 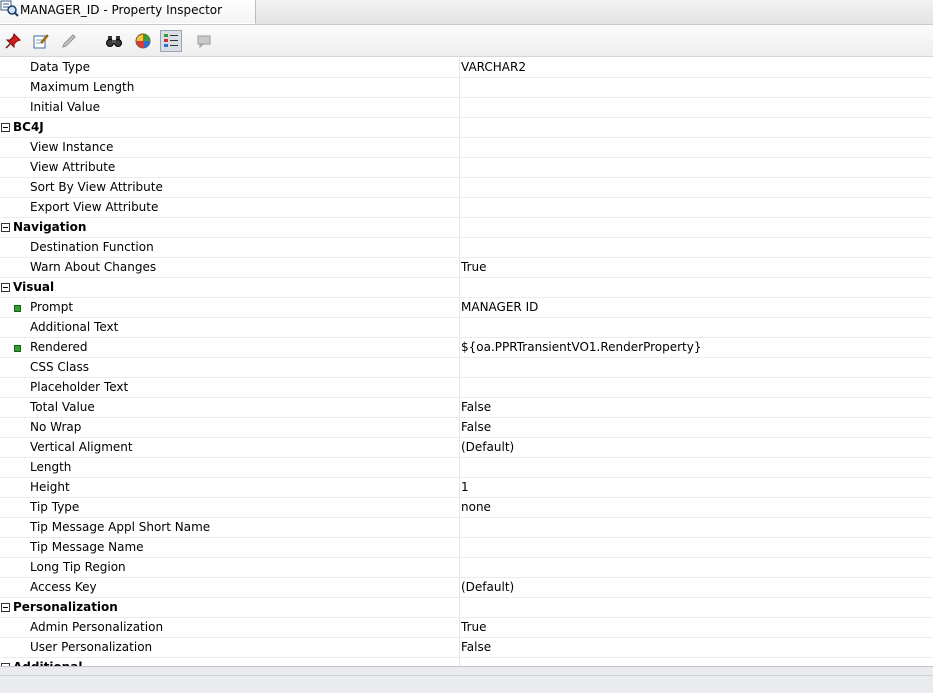 What do you see at coordinates (171, 41) in the screenshot?
I see `categorized-view-icon` at bounding box center [171, 41].